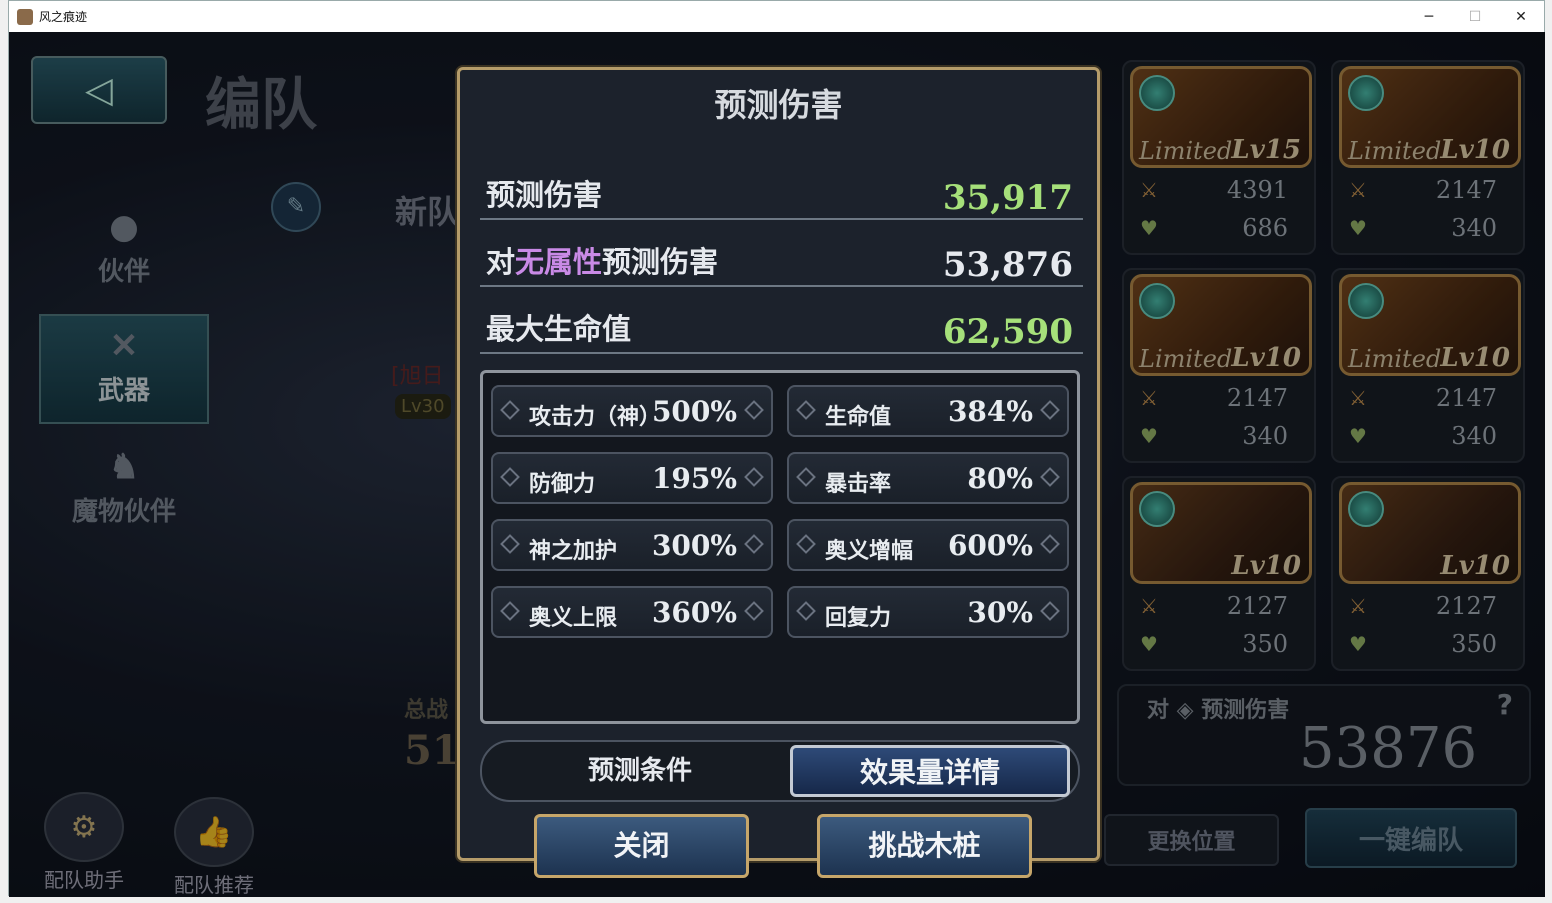  I want to click on stat-value: 300%, so click(694, 545).